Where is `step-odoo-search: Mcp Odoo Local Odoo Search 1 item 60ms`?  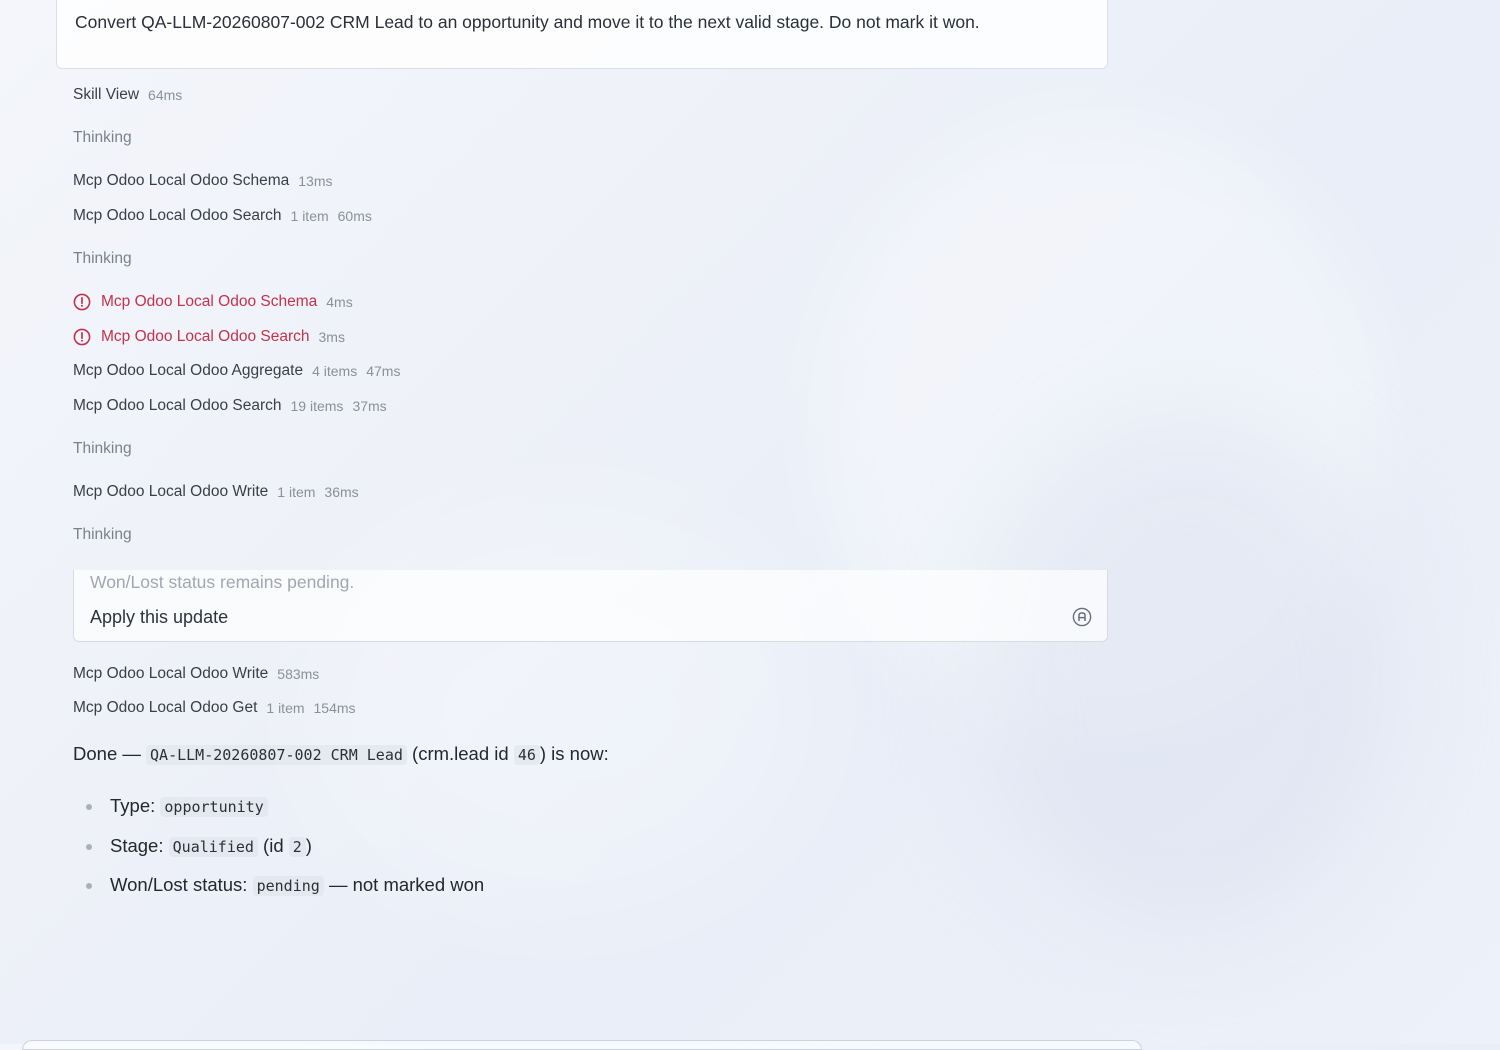
step-odoo-search: Mcp Odoo Local Odoo Search 1 item 60ms is located at coordinates (222, 216).